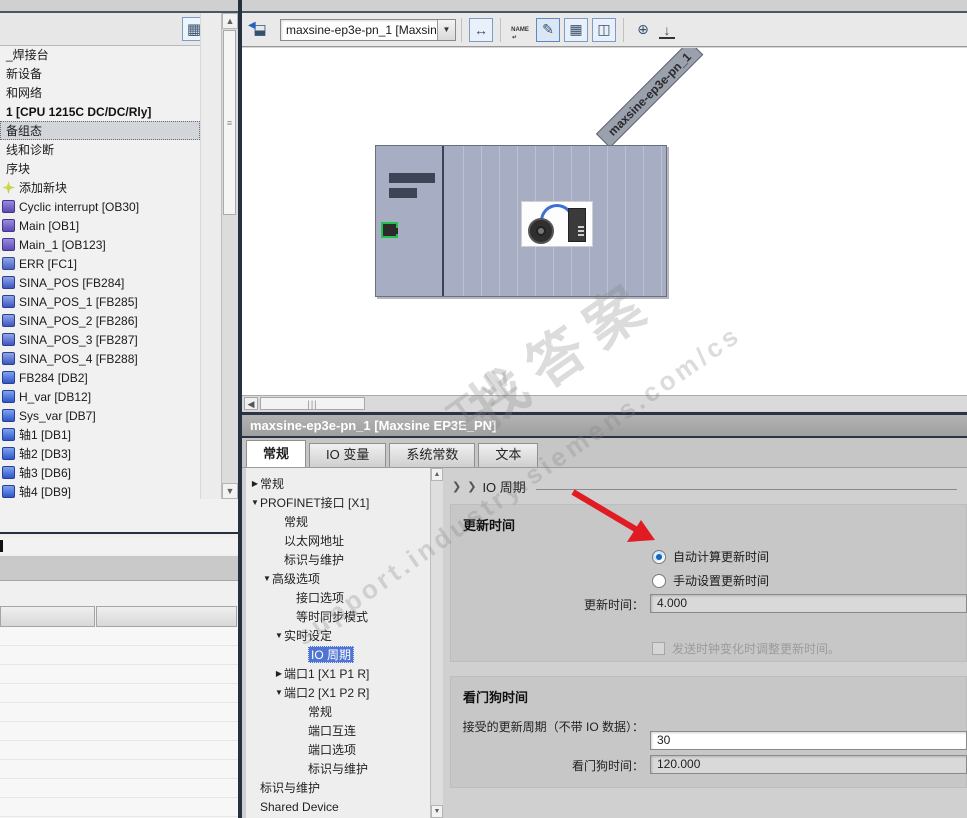  Describe the element at coordinates (659, 580) in the screenshot. I see `radio-unselected-icon` at that location.